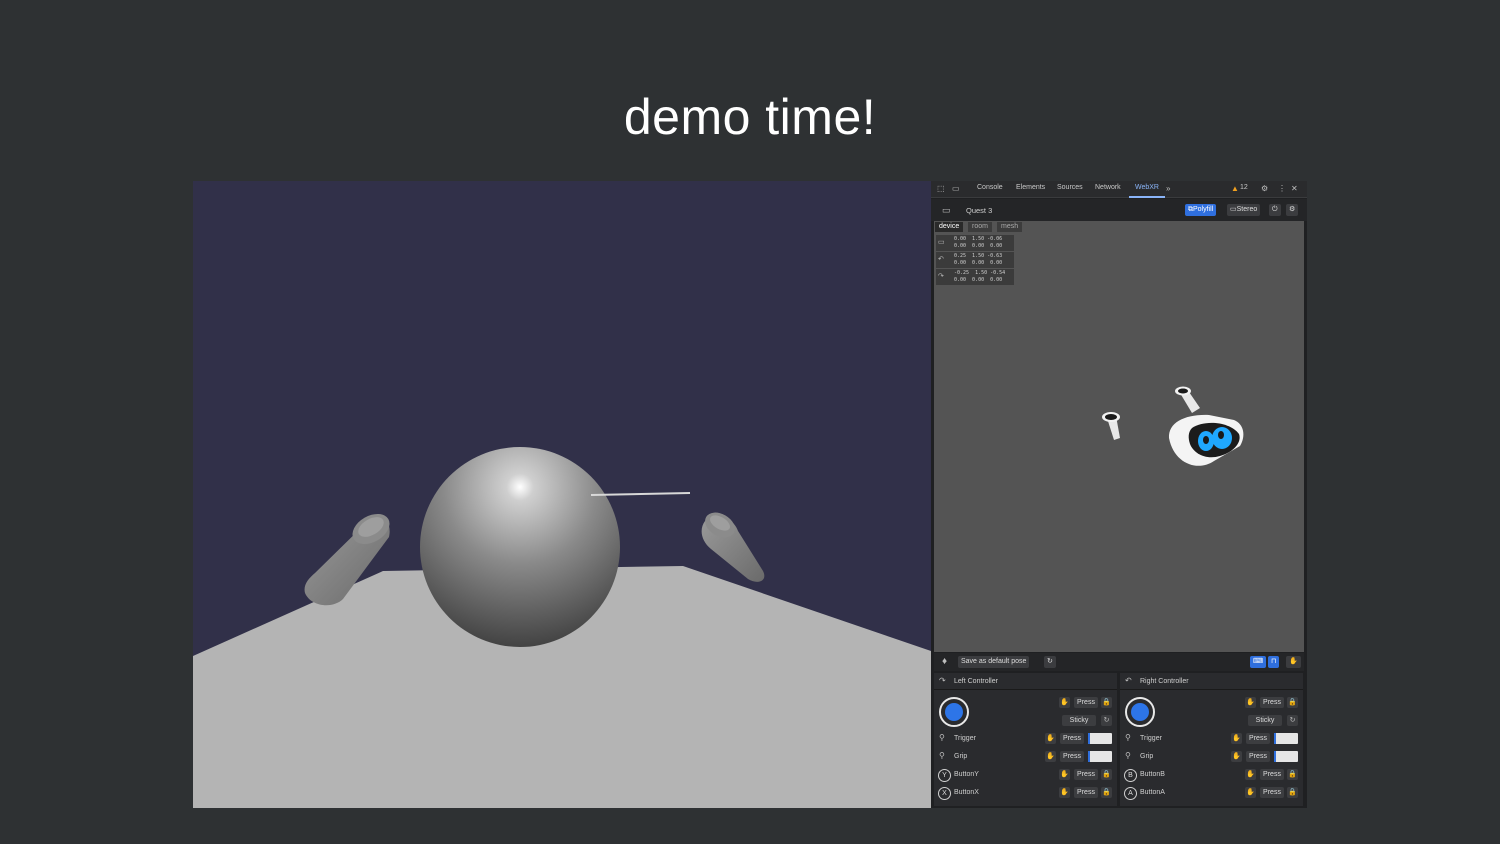 This screenshot has height=844, width=1500. I want to click on sphere-object, so click(520, 547).